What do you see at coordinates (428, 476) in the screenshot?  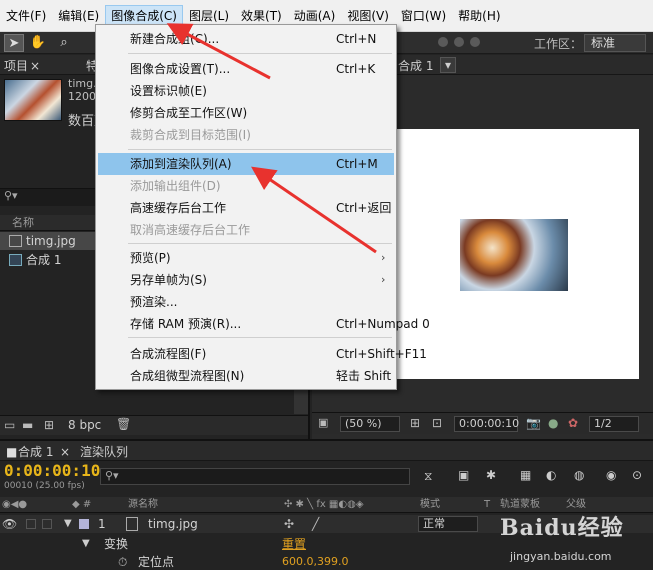 I see `comp-mini-flowchart-icon: ⧖` at bounding box center [428, 476].